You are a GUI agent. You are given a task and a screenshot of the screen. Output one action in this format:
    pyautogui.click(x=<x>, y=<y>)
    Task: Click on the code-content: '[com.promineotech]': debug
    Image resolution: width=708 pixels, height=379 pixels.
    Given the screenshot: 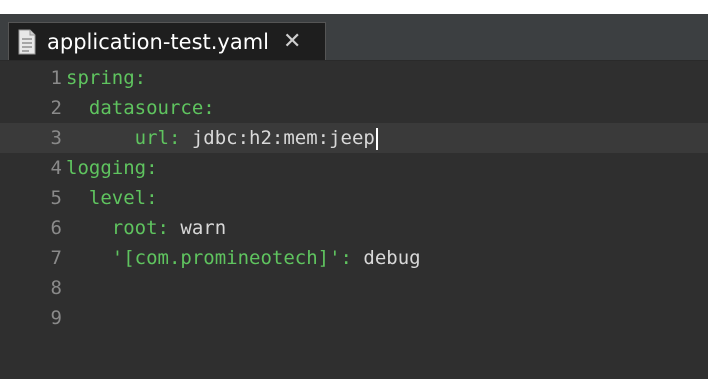 What is the action you would take?
    pyautogui.click(x=243, y=258)
    